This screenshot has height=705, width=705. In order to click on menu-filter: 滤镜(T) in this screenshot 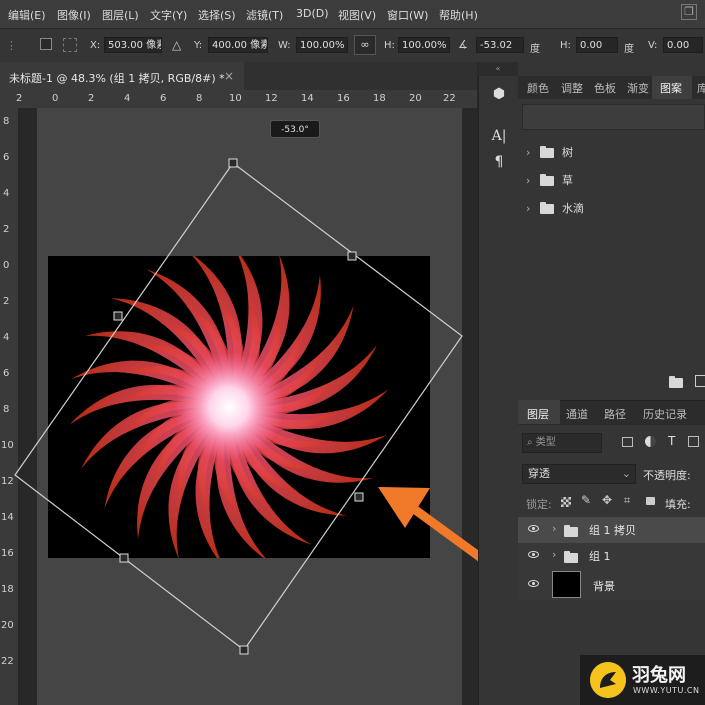, I will do `click(264, 15)`.